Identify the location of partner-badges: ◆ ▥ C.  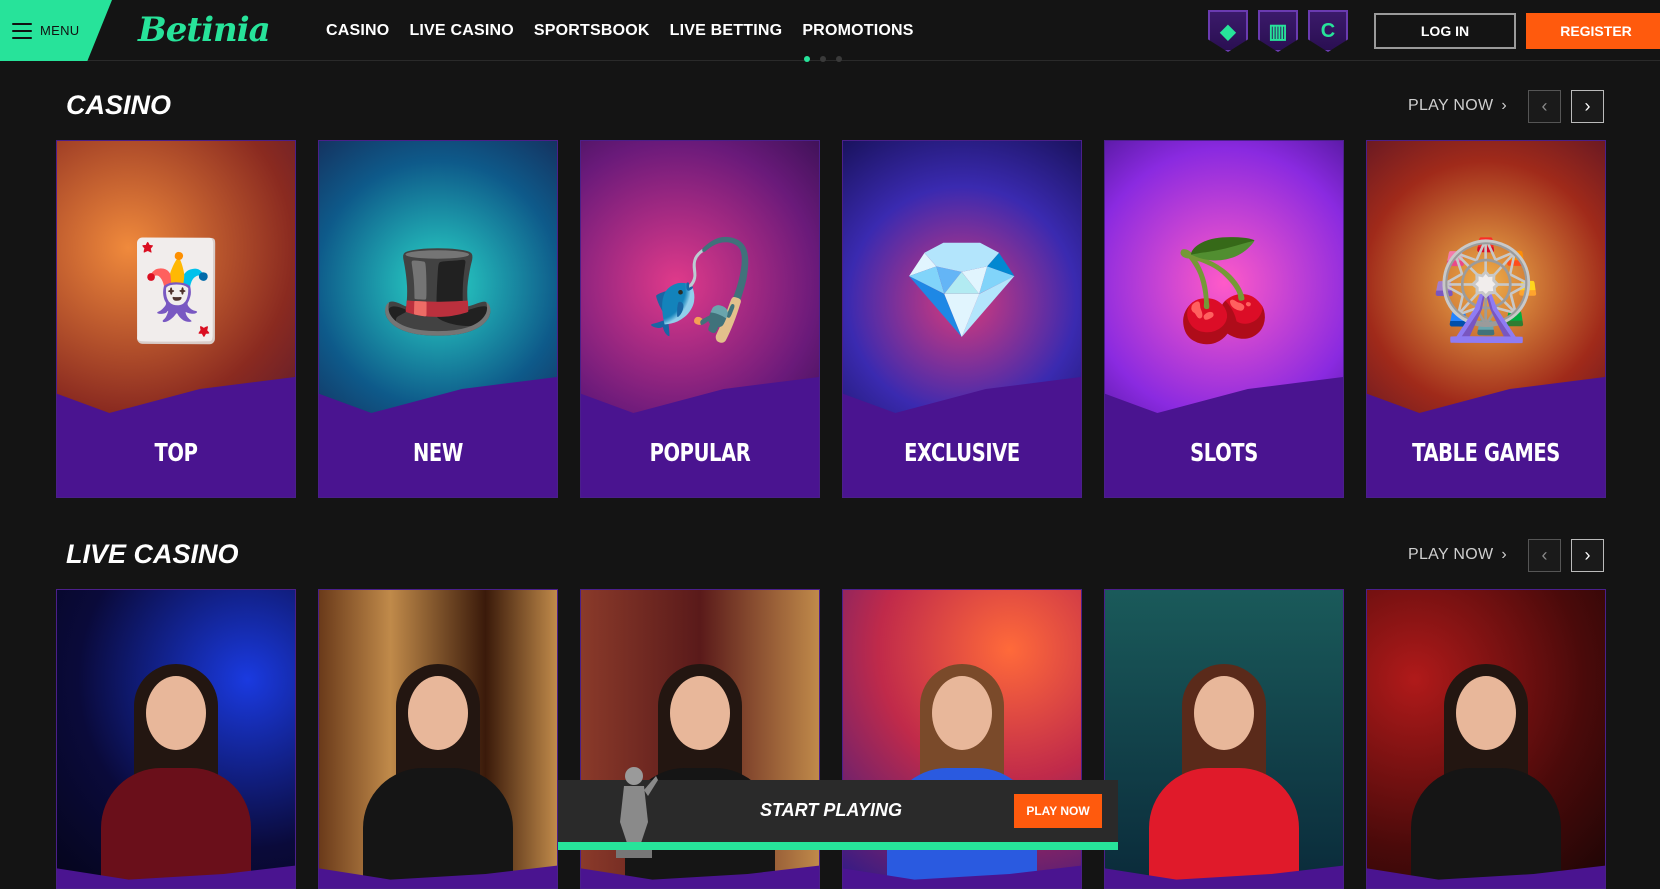
(1278, 31).